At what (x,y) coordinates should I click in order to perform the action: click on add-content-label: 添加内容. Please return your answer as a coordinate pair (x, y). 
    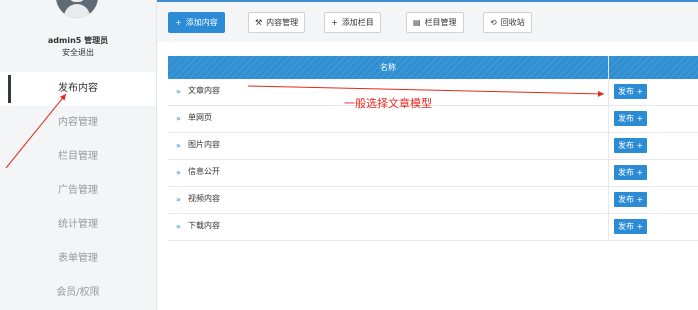
    Looking at the image, I should click on (201, 22).